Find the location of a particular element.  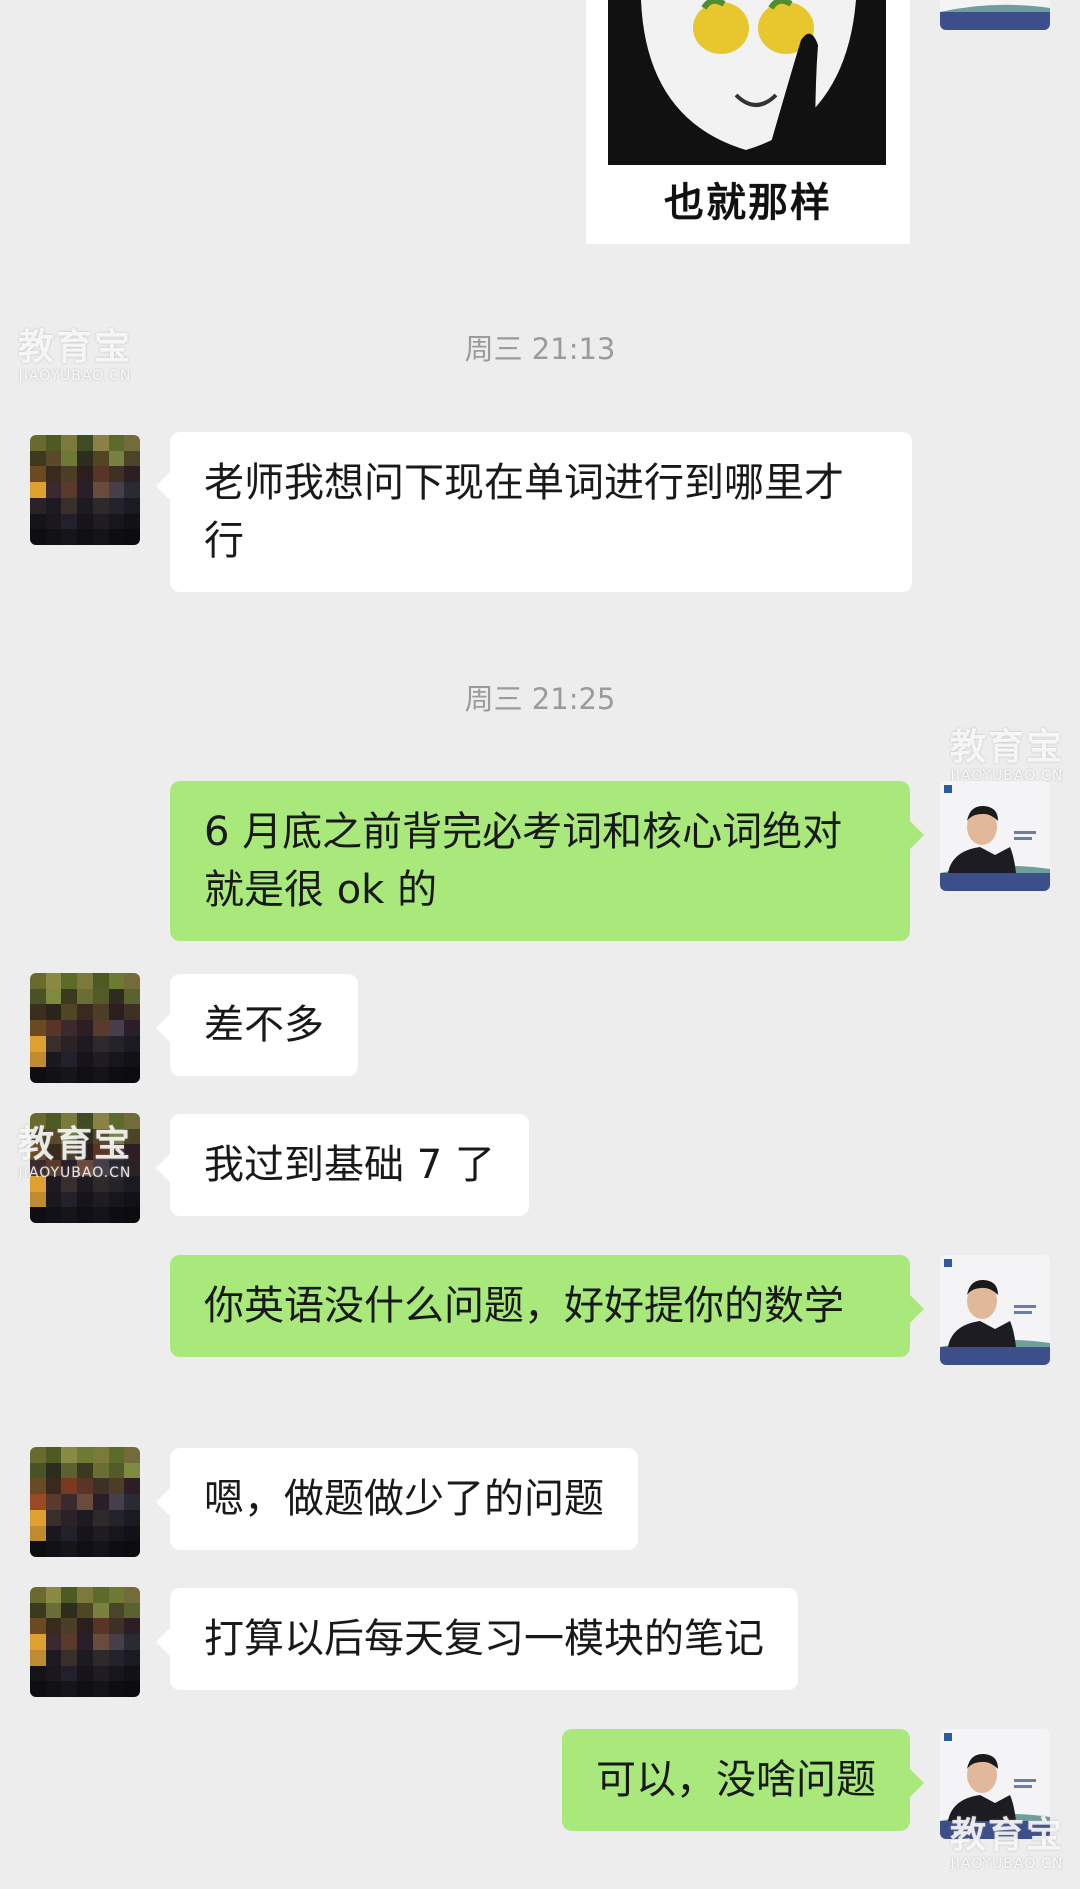

sticker-caption: 也就那样 is located at coordinates (748, 203).